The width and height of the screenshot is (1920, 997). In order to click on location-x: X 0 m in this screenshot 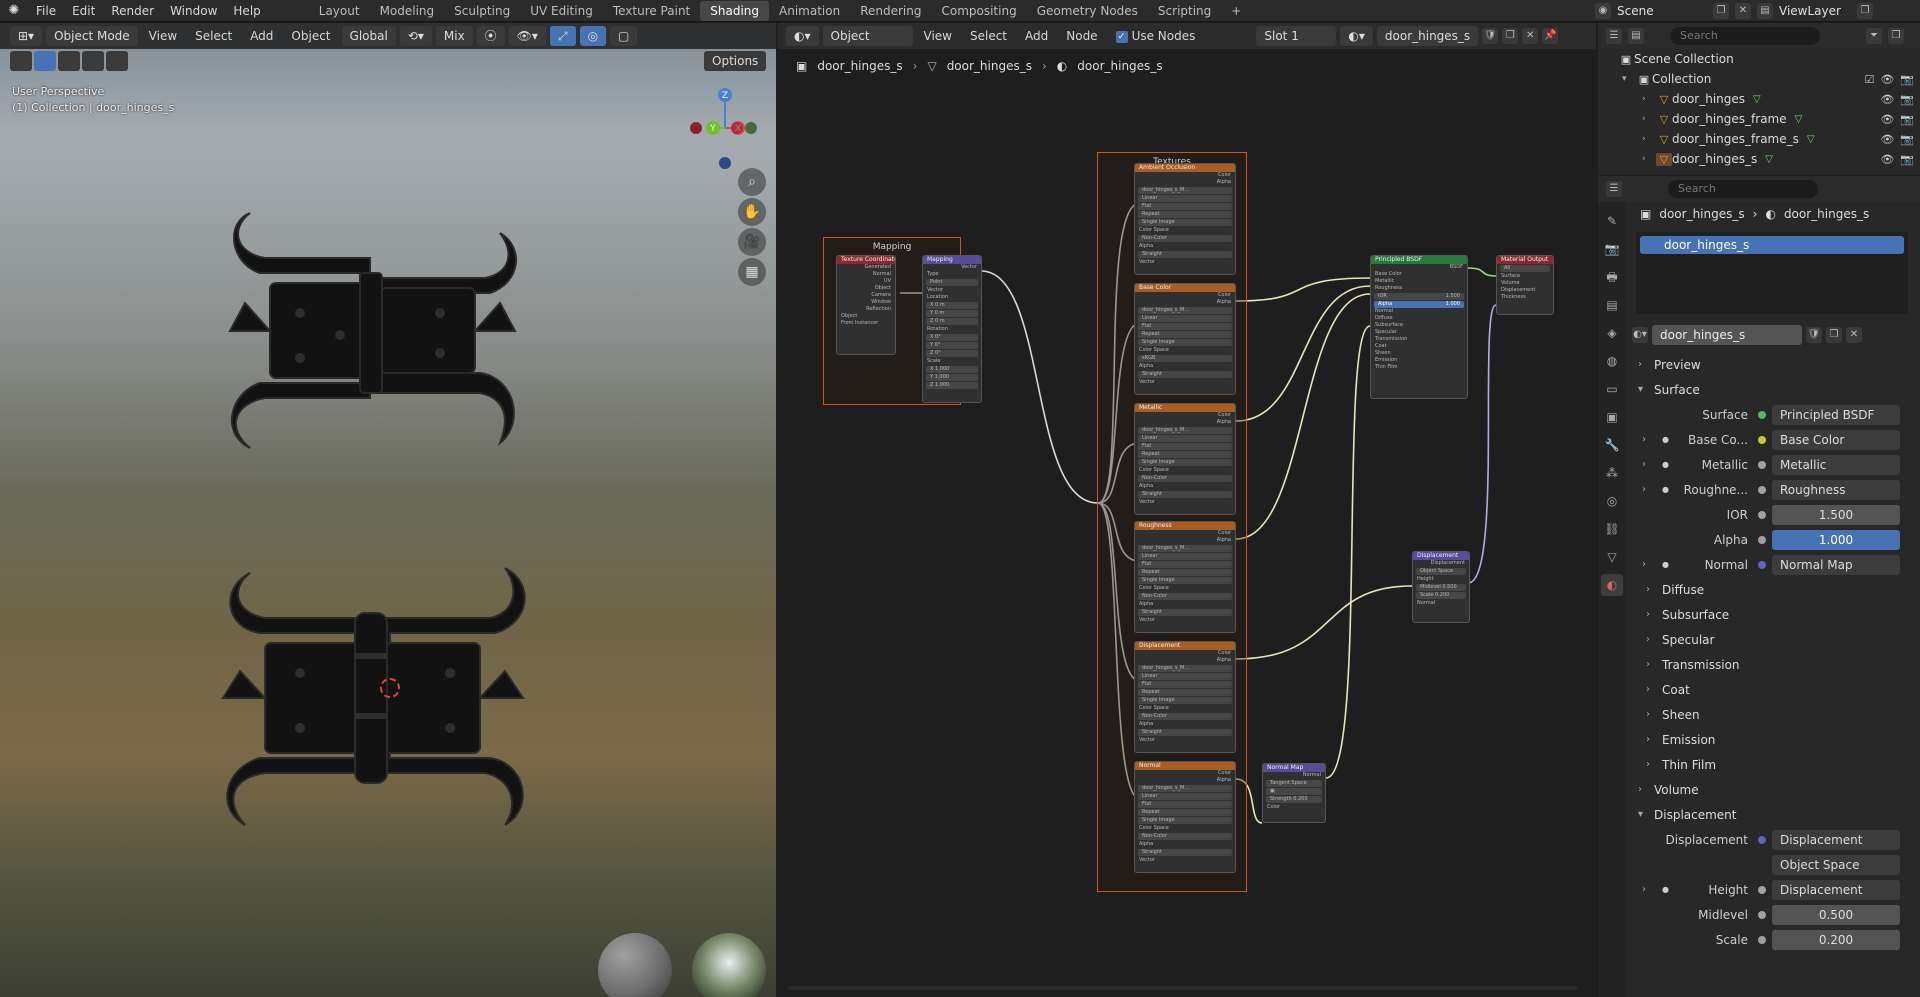, I will do `click(952, 305)`.